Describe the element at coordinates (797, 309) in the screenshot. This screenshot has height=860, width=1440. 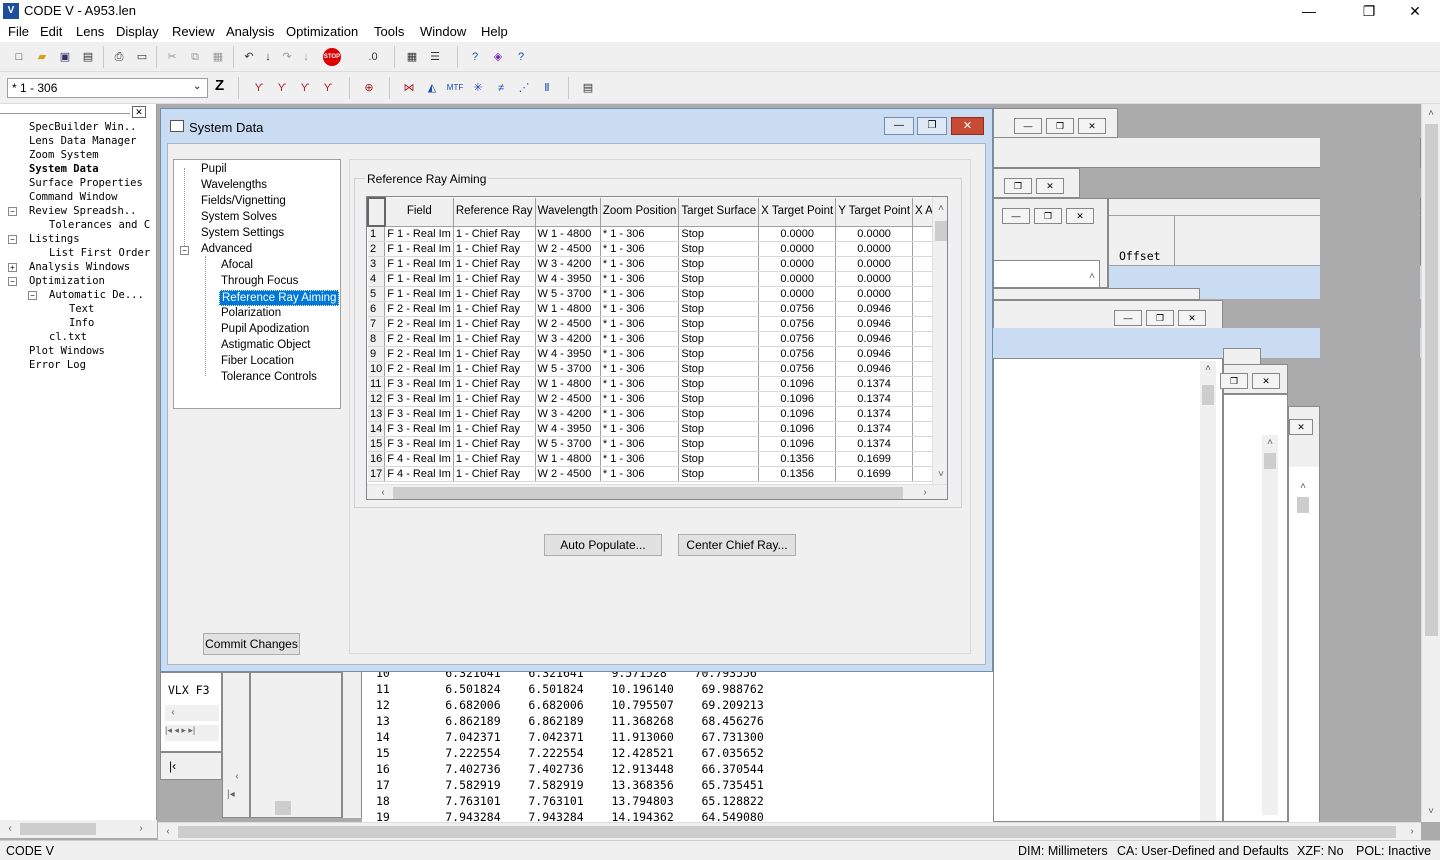
I see `x-target-cell: 0.0756` at that location.